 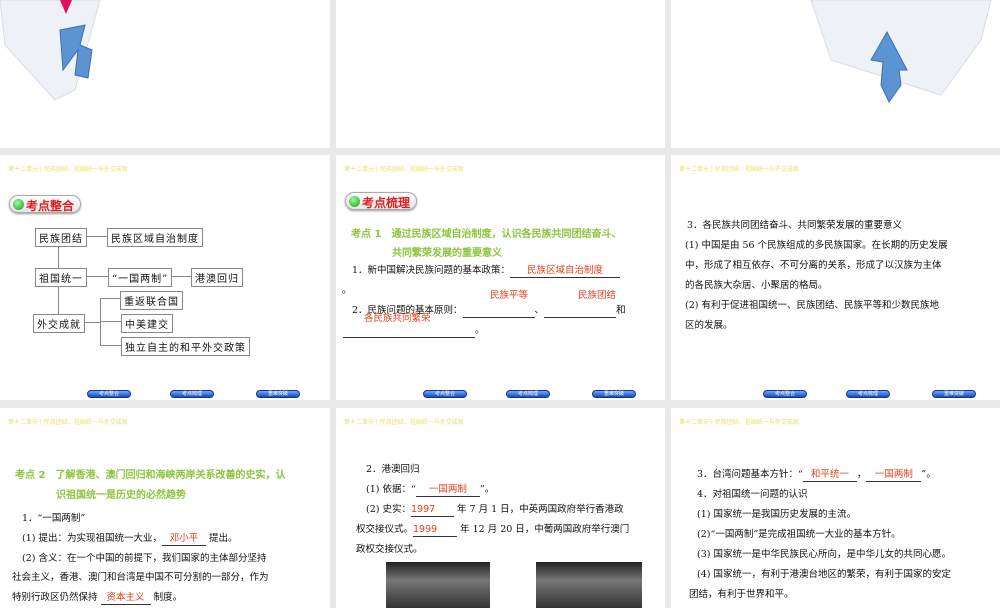 I want to click on answer-blank: 民族区域自治制度, so click(x=565, y=271).